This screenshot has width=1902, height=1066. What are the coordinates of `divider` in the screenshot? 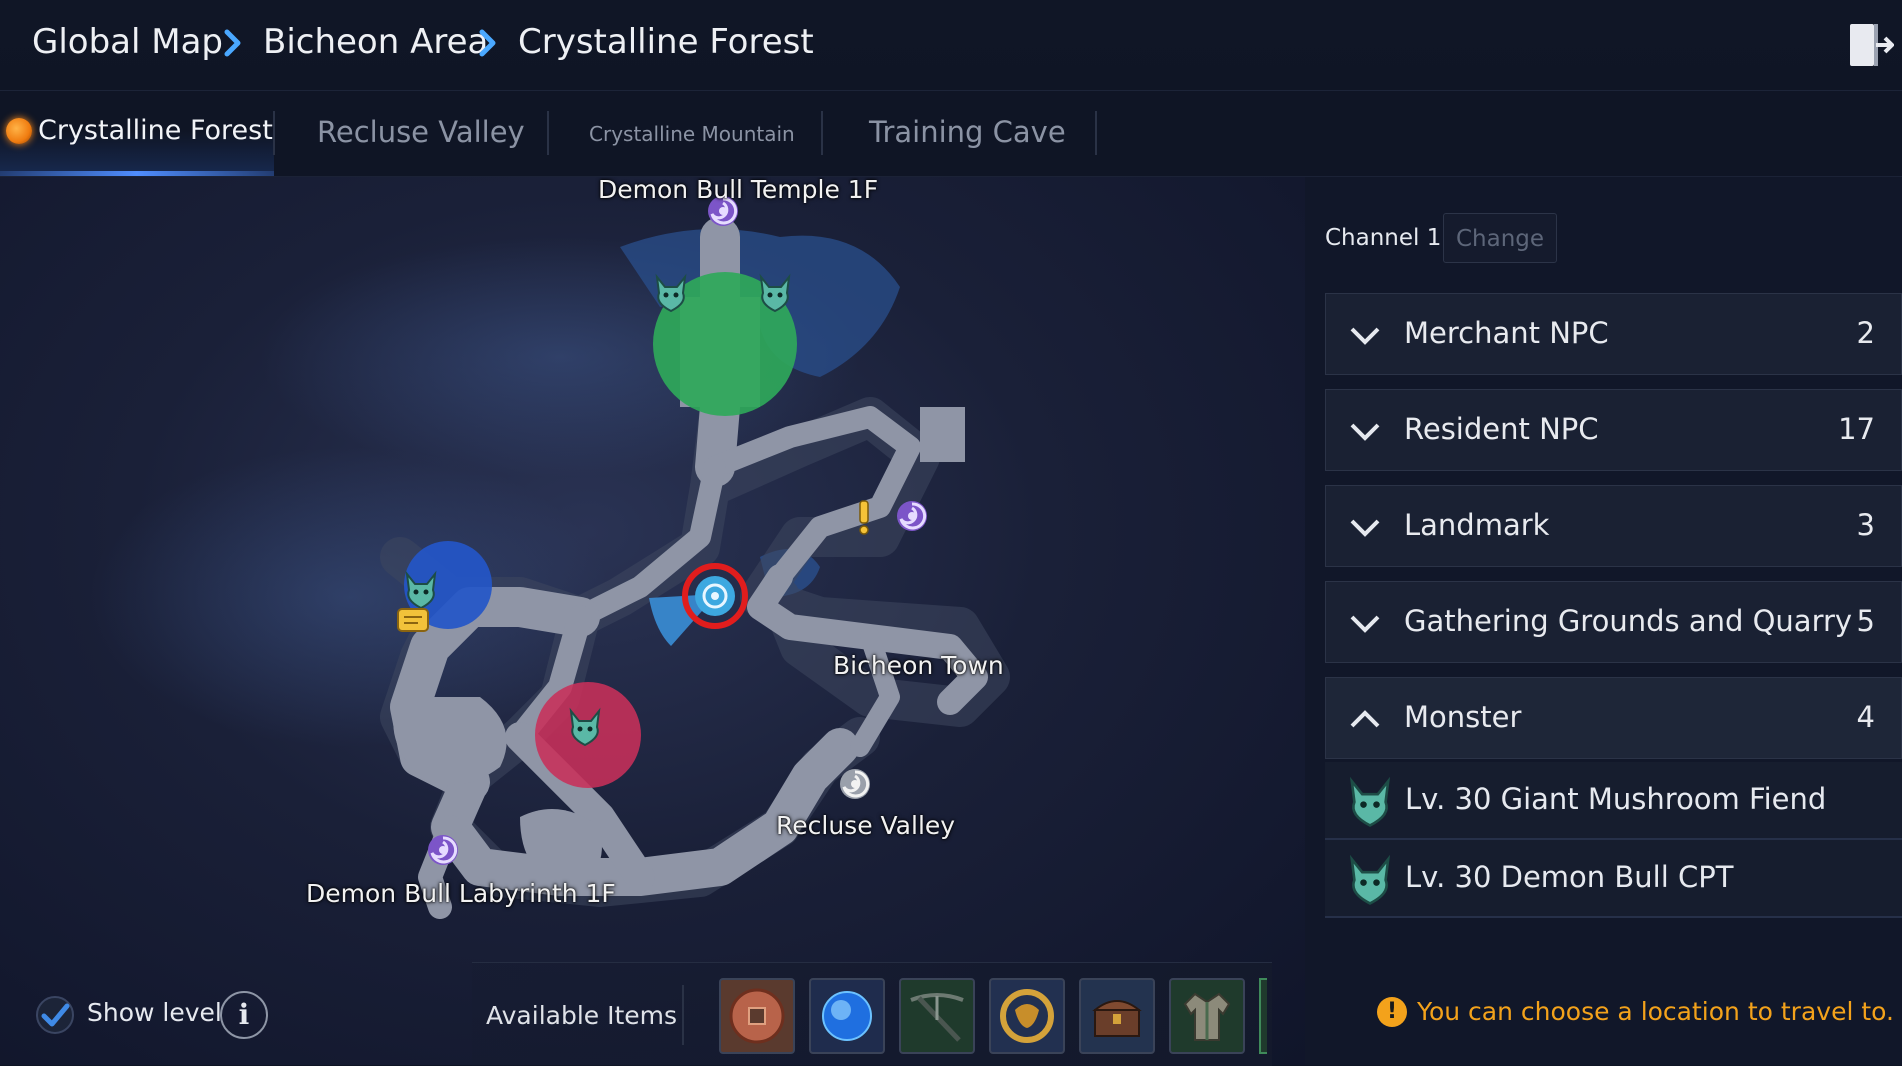 It's located at (683, 1015).